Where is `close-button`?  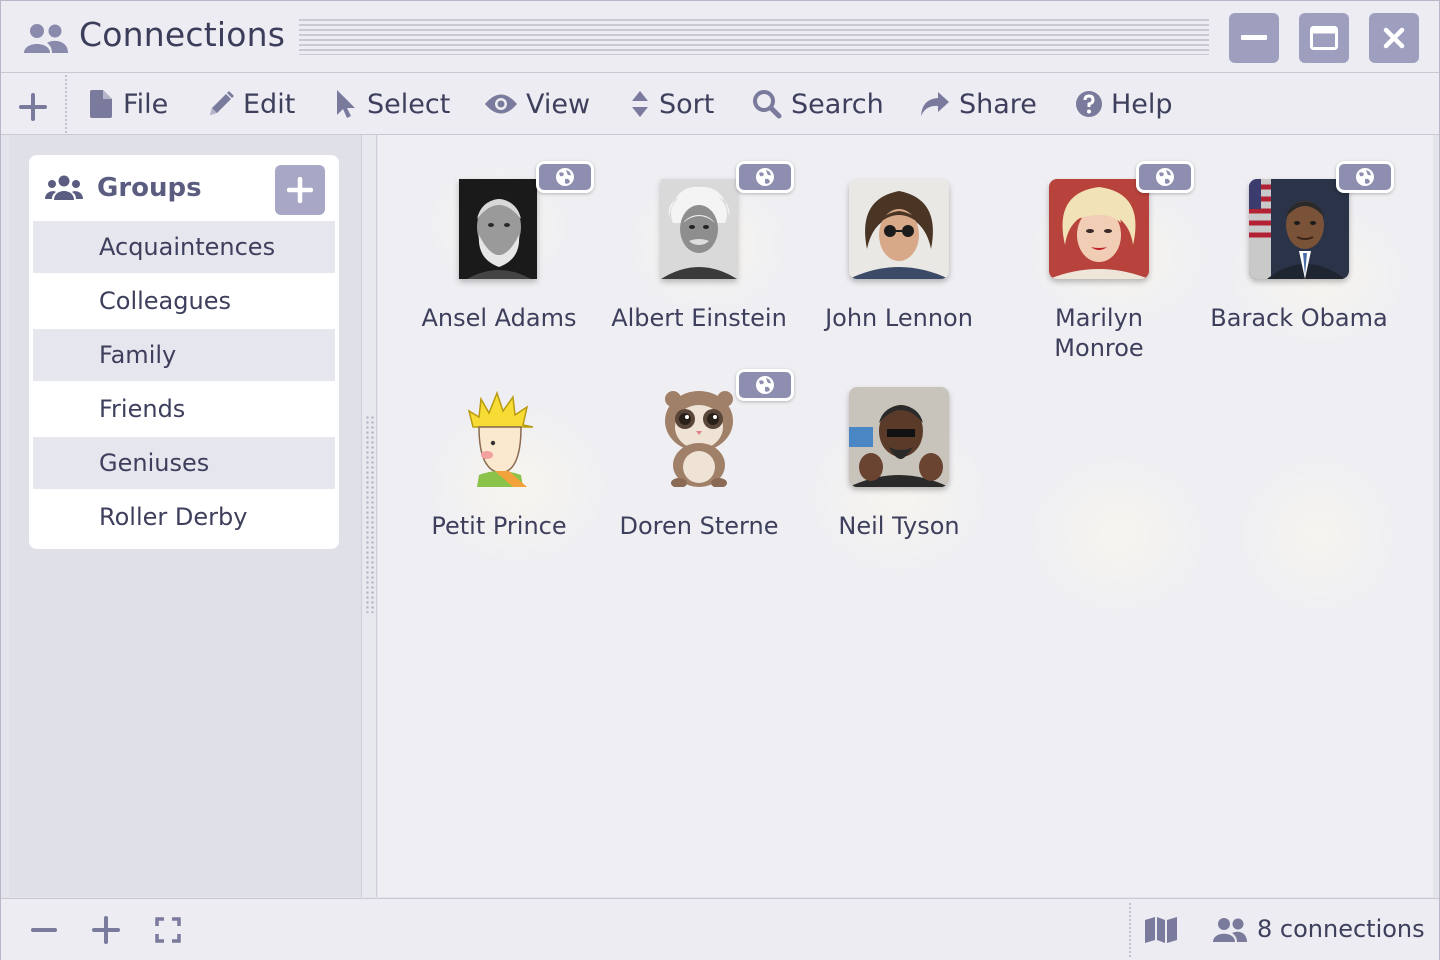 close-button is located at coordinates (1394, 38).